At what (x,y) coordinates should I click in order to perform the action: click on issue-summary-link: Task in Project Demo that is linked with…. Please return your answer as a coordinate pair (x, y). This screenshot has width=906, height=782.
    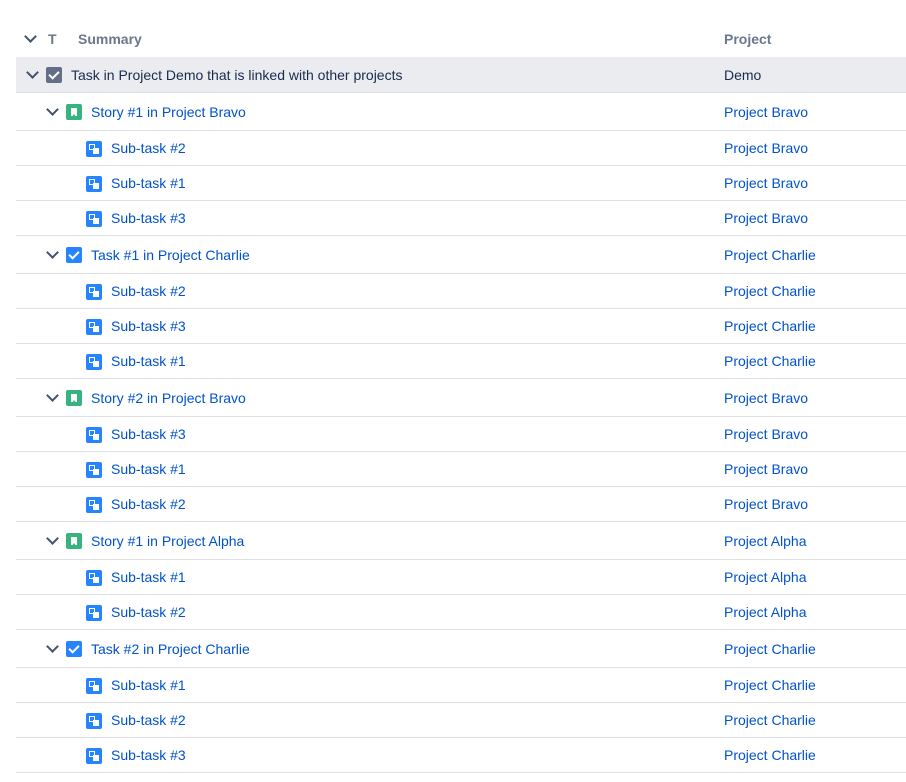
    Looking at the image, I should click on (237, 74).